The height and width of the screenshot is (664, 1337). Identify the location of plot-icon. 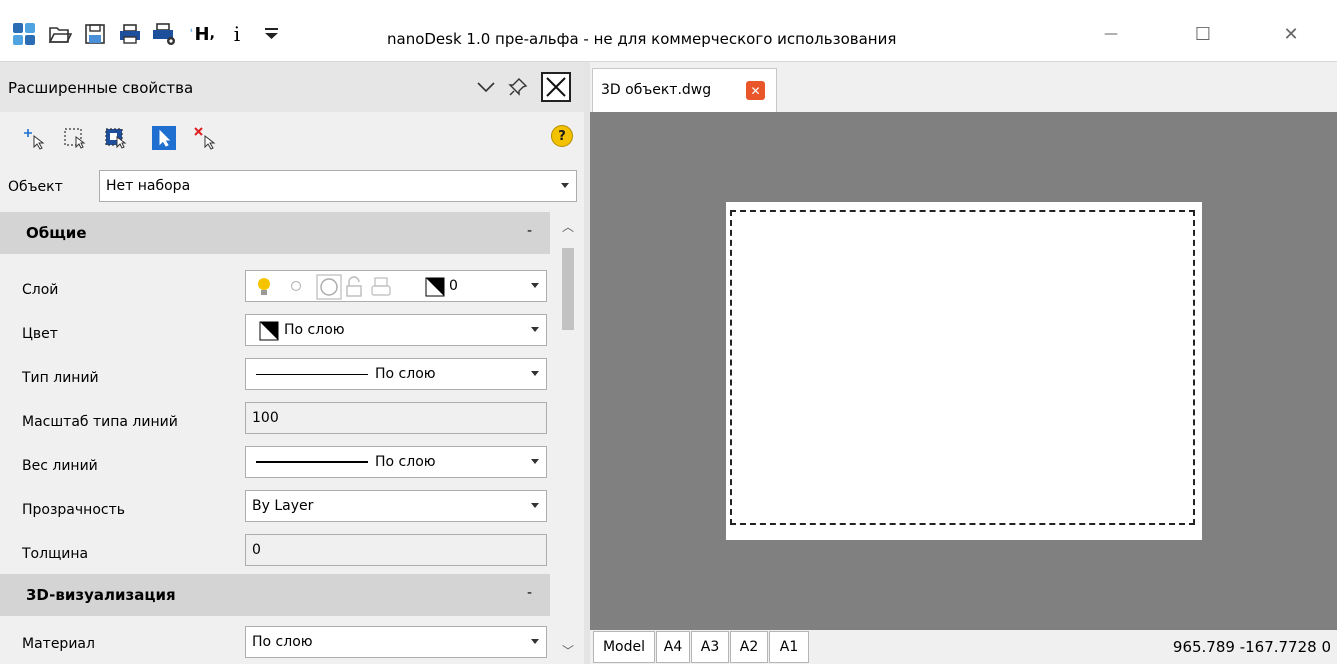
(381, 286).